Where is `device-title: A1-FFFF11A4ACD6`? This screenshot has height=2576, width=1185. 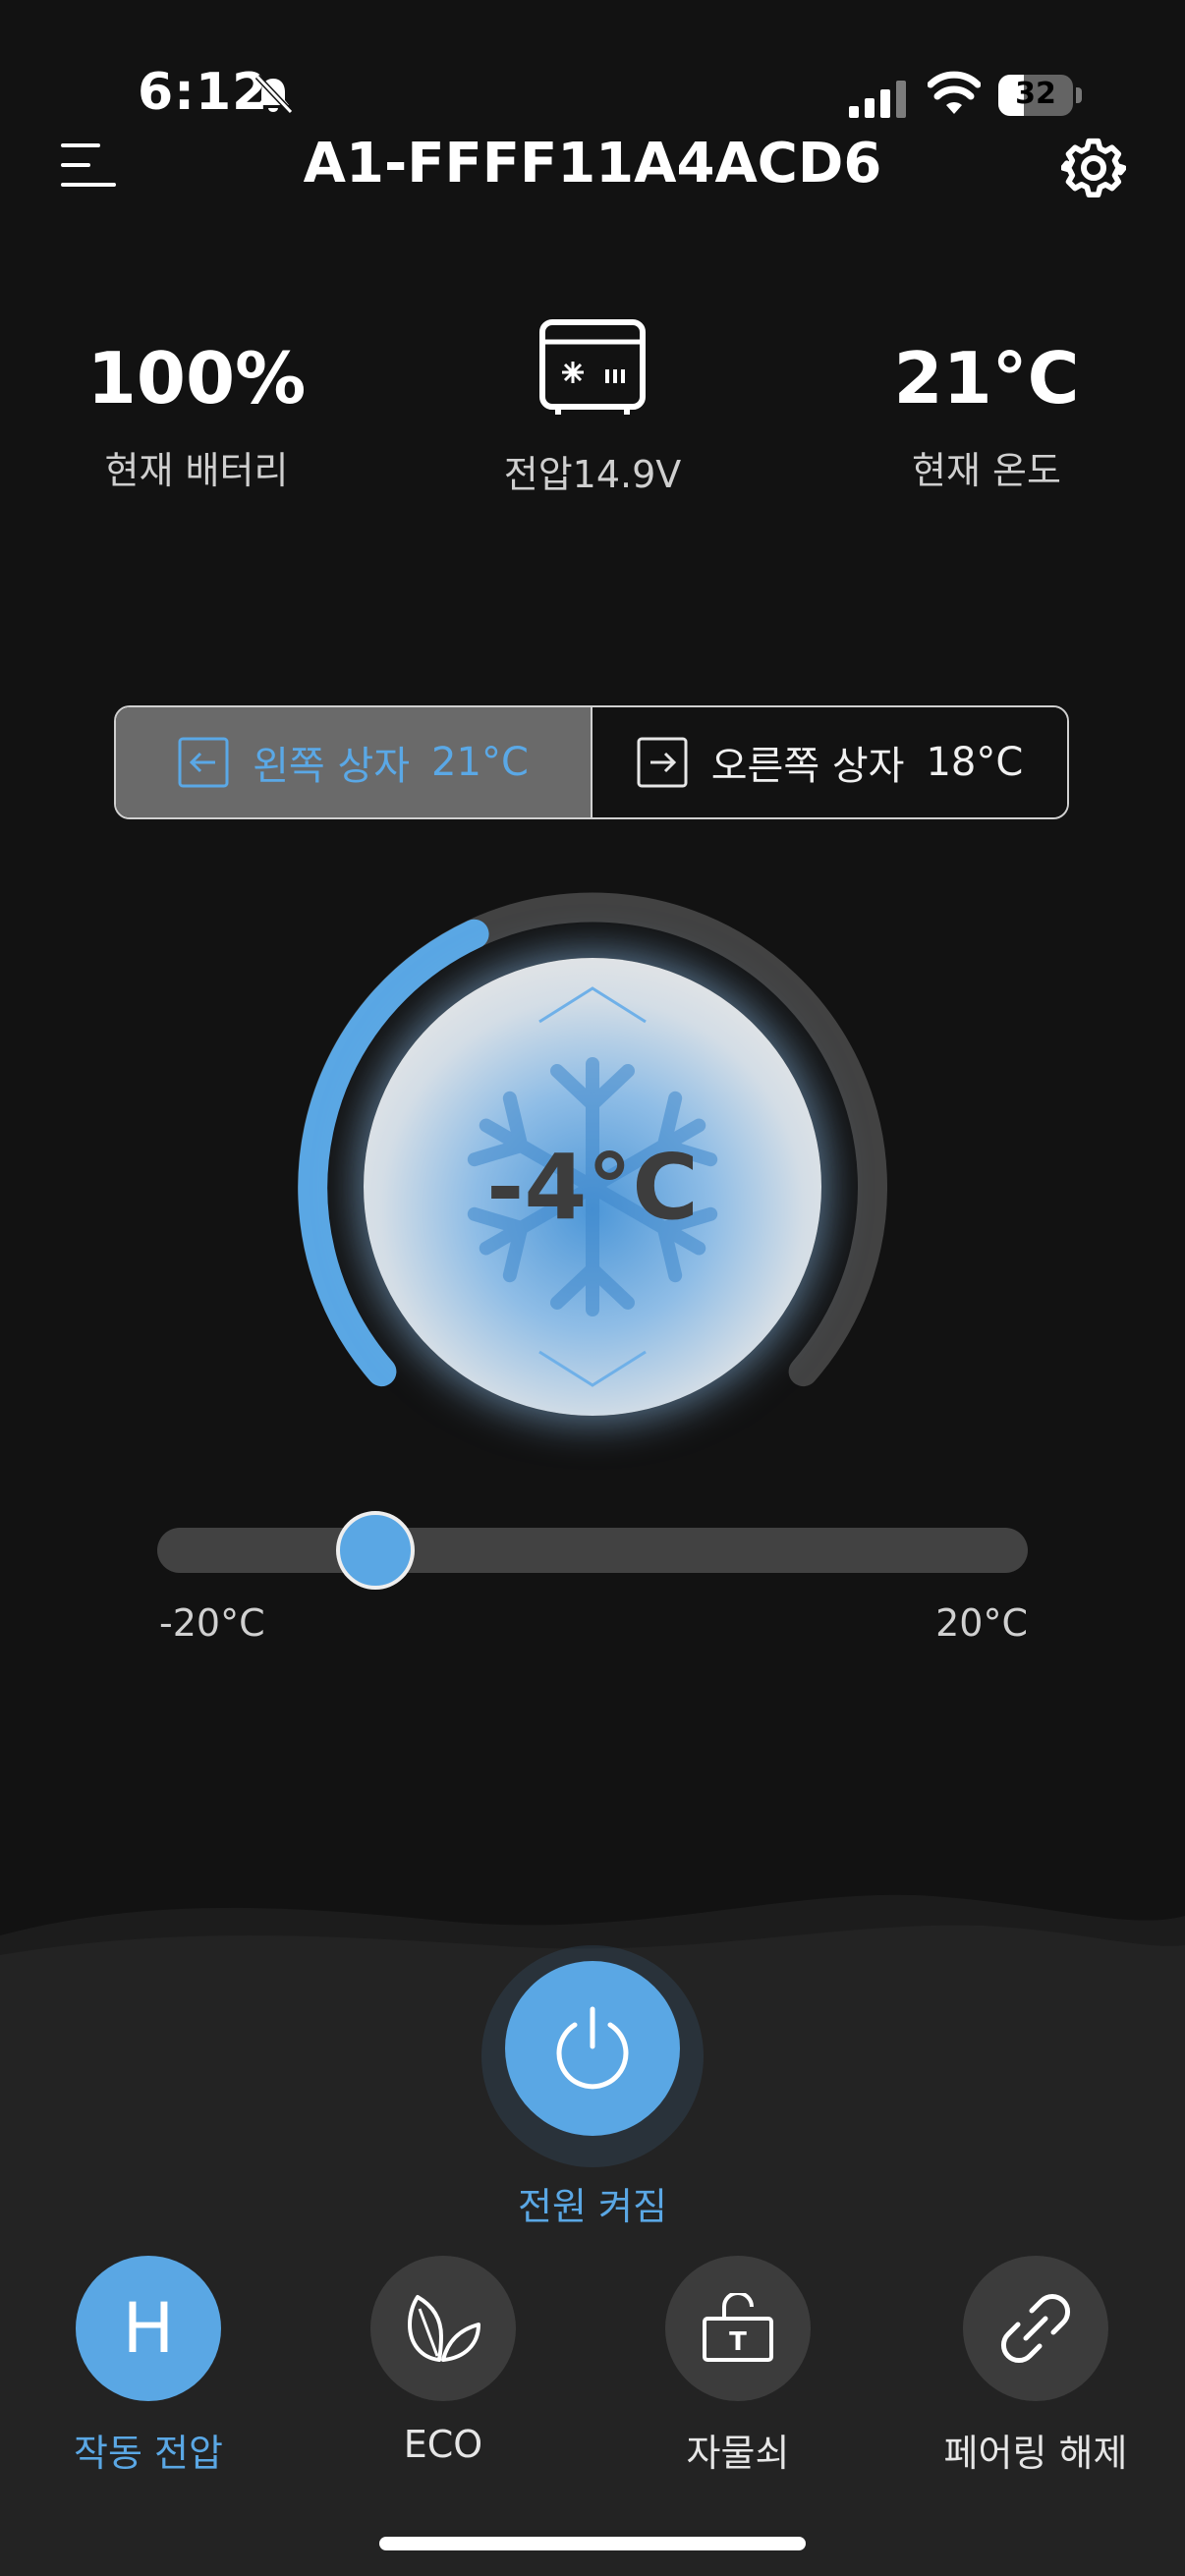 device-title: A1-FFFF11A4ACD6 is located at coordinates (592, 164).